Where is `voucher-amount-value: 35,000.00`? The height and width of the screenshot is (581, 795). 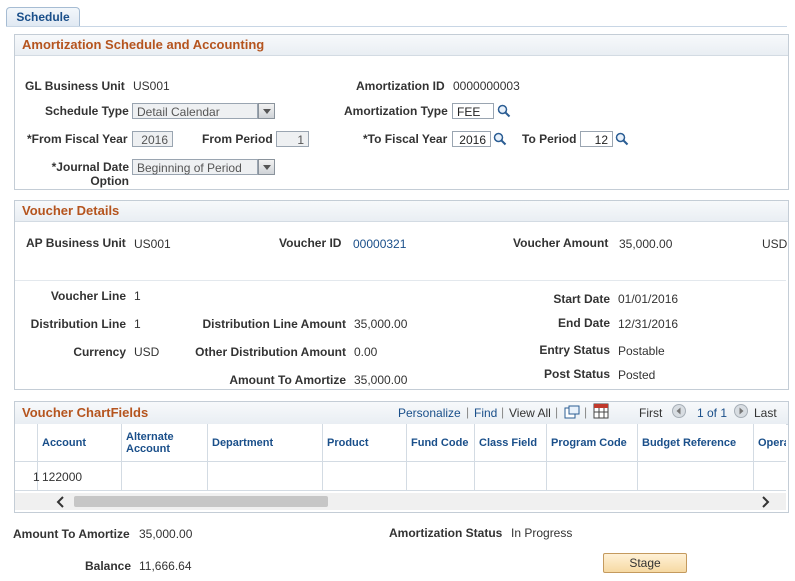
voucher-amount-value: 35,000.00 is located at coordinates (646, 244).